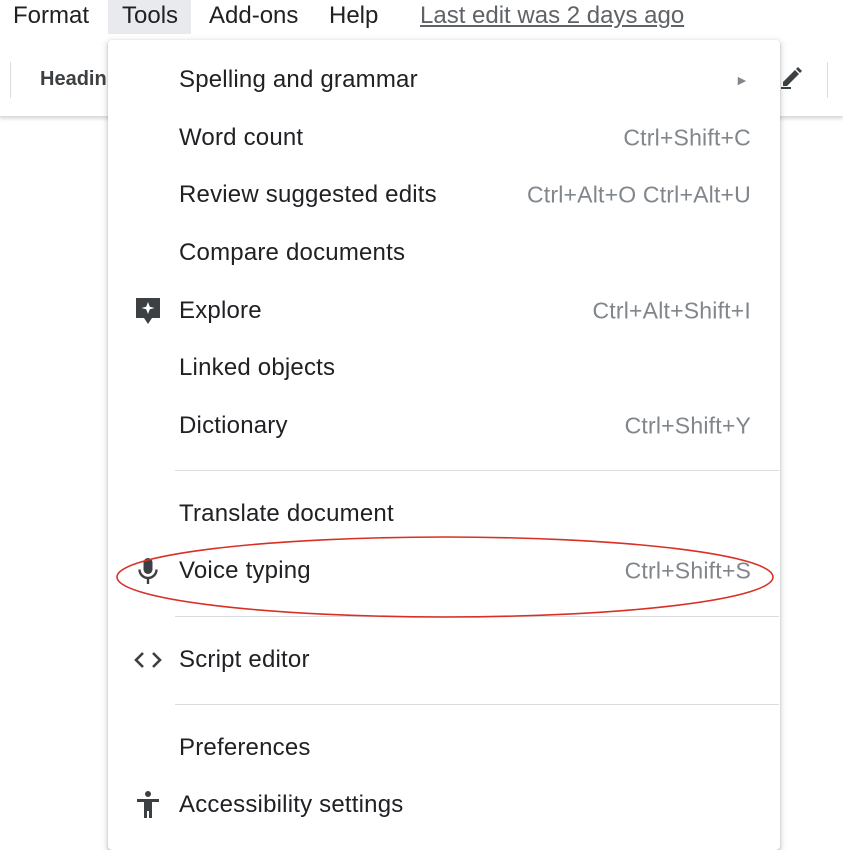 The height and width of the screenshot is (850, 843). What do you see at coordinates (444, 426) in the screenshot?
I see `menu-item-dictionary: Dictionary Ctrl+Shift+Y` at bounding box center [444, 426].